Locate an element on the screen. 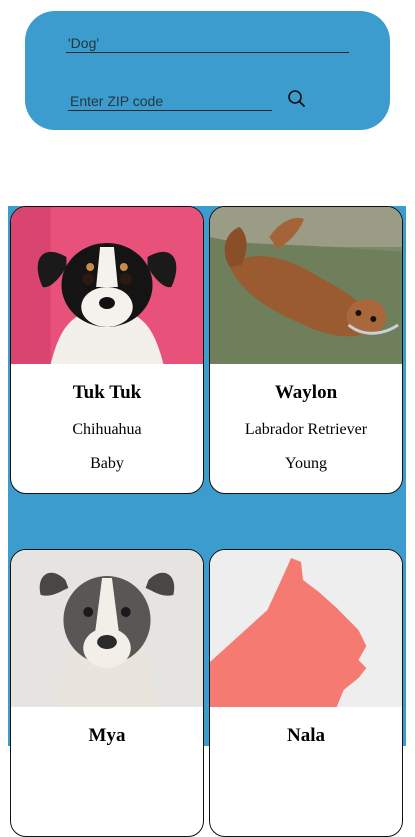 This screenshot has width=415, height=837. zip-code-input is located at coordinates (170, 101).